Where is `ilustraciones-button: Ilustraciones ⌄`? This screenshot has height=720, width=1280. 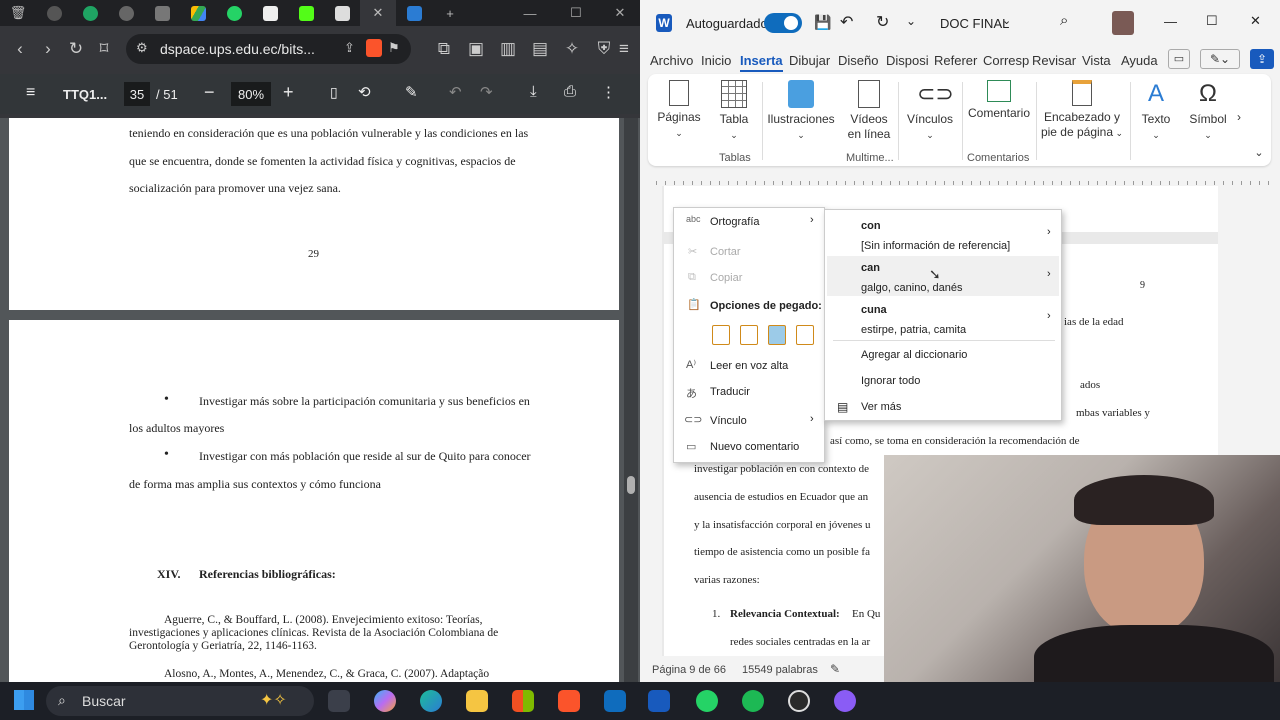
ilustraciones-button: Ilustraciones ⌄ is located at coordinates (801, 111).